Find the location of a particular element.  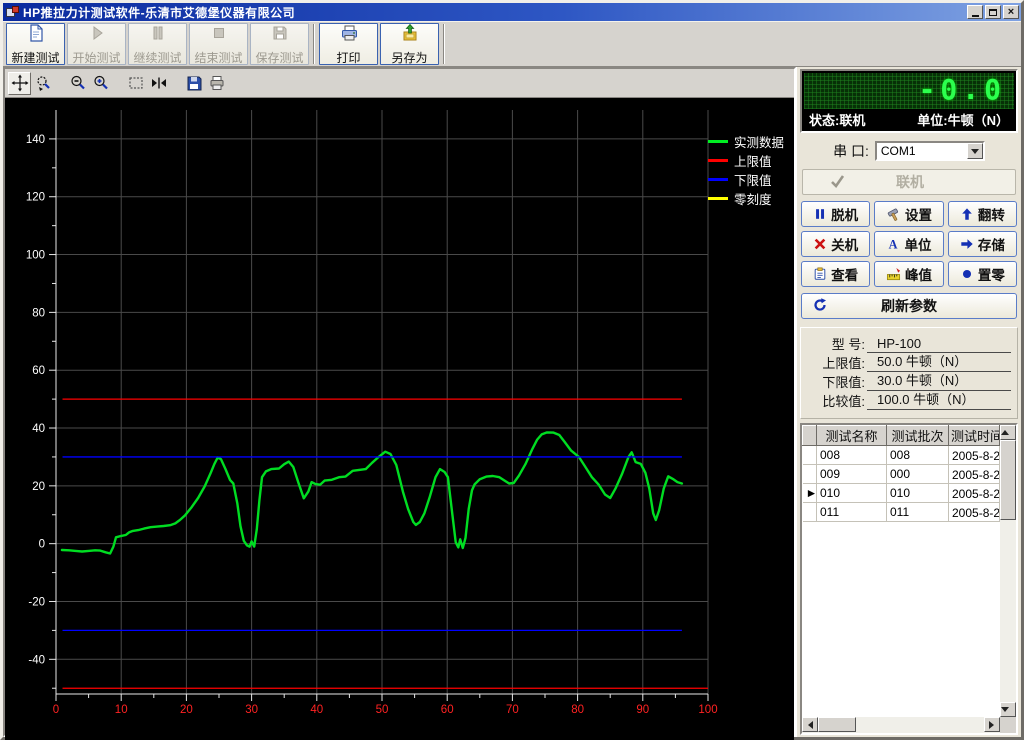

vertical-scroll-thumb is located at coordinates (1008, 480).